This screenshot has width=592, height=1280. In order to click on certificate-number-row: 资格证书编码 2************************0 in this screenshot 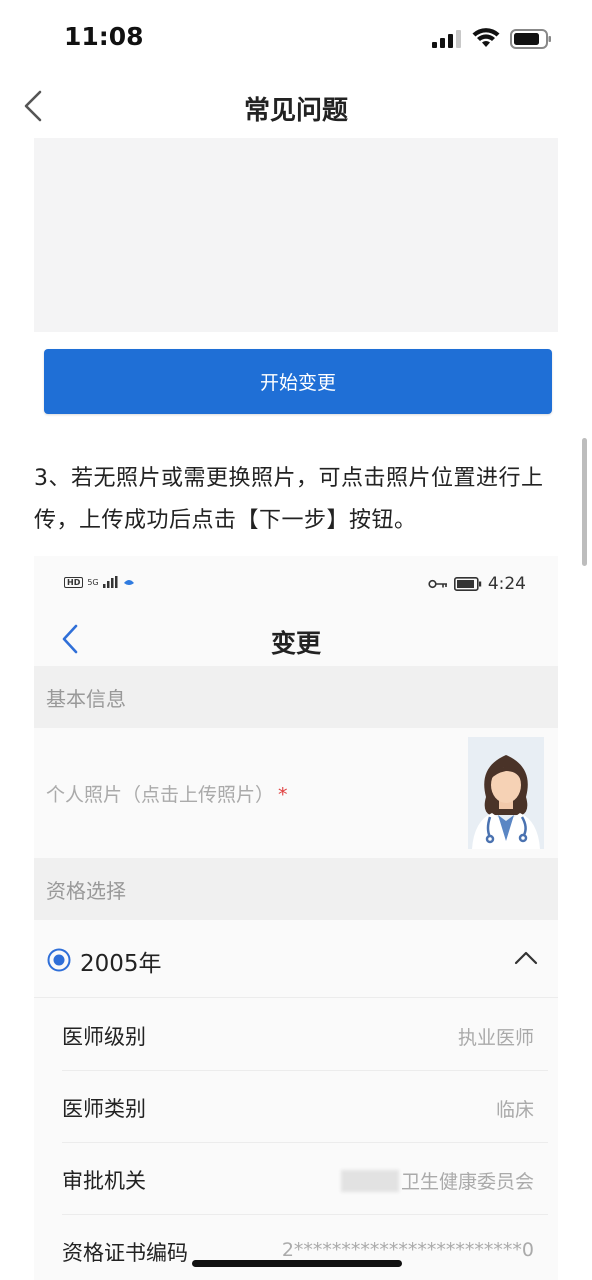, I will do `click(305, 1247)`.